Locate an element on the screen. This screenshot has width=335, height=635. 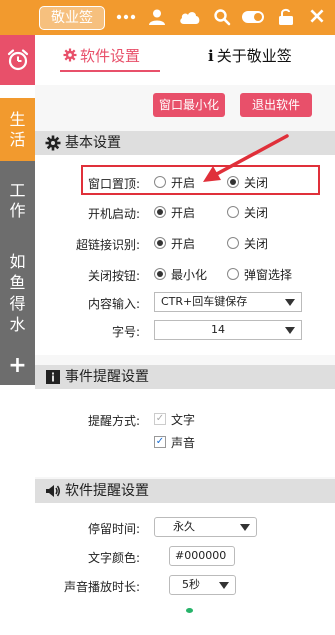
basic-settings-title: 基本设置 is located at coordinates (93, 143).